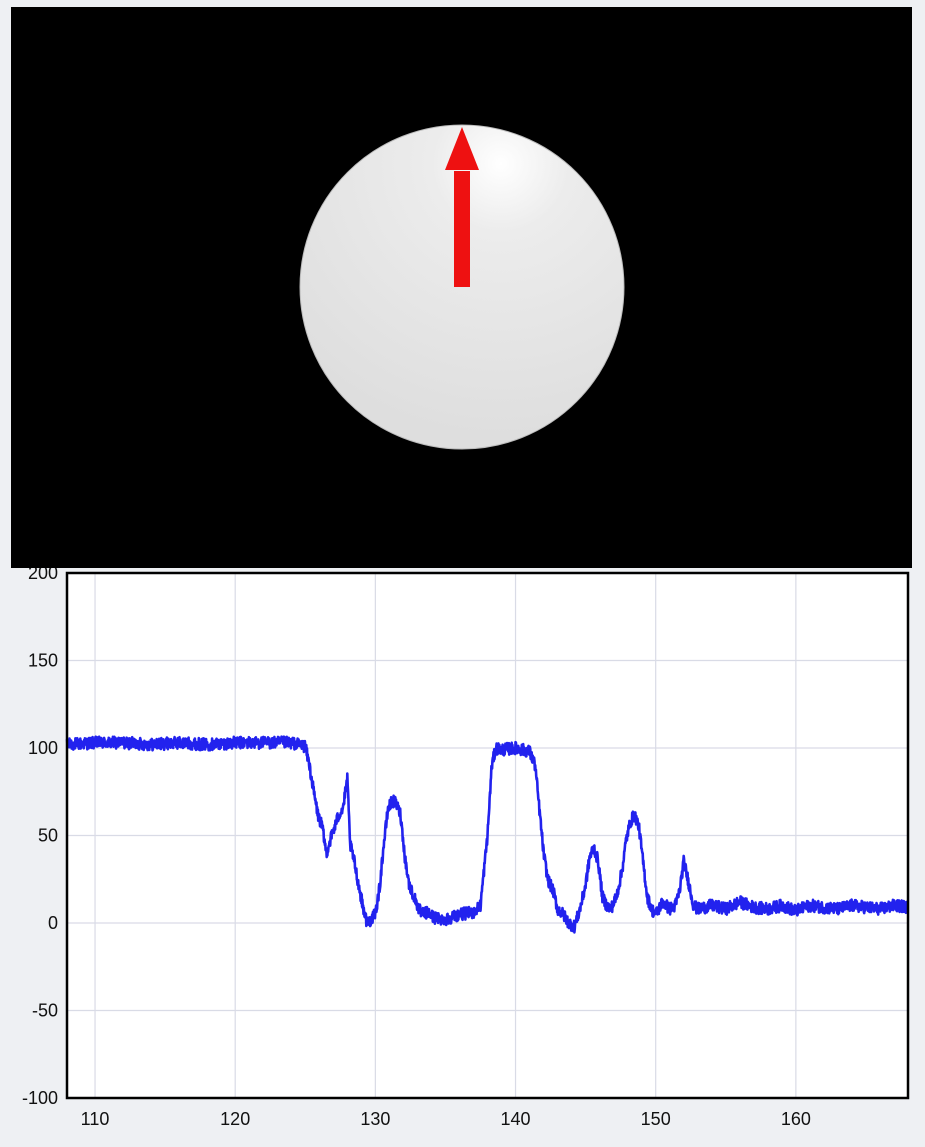 Image resolution: width=925 pixels, height=1147 pixels. I want to click on y-axis: 200 150 100 50 0 -50 -100, so click(40, 838).